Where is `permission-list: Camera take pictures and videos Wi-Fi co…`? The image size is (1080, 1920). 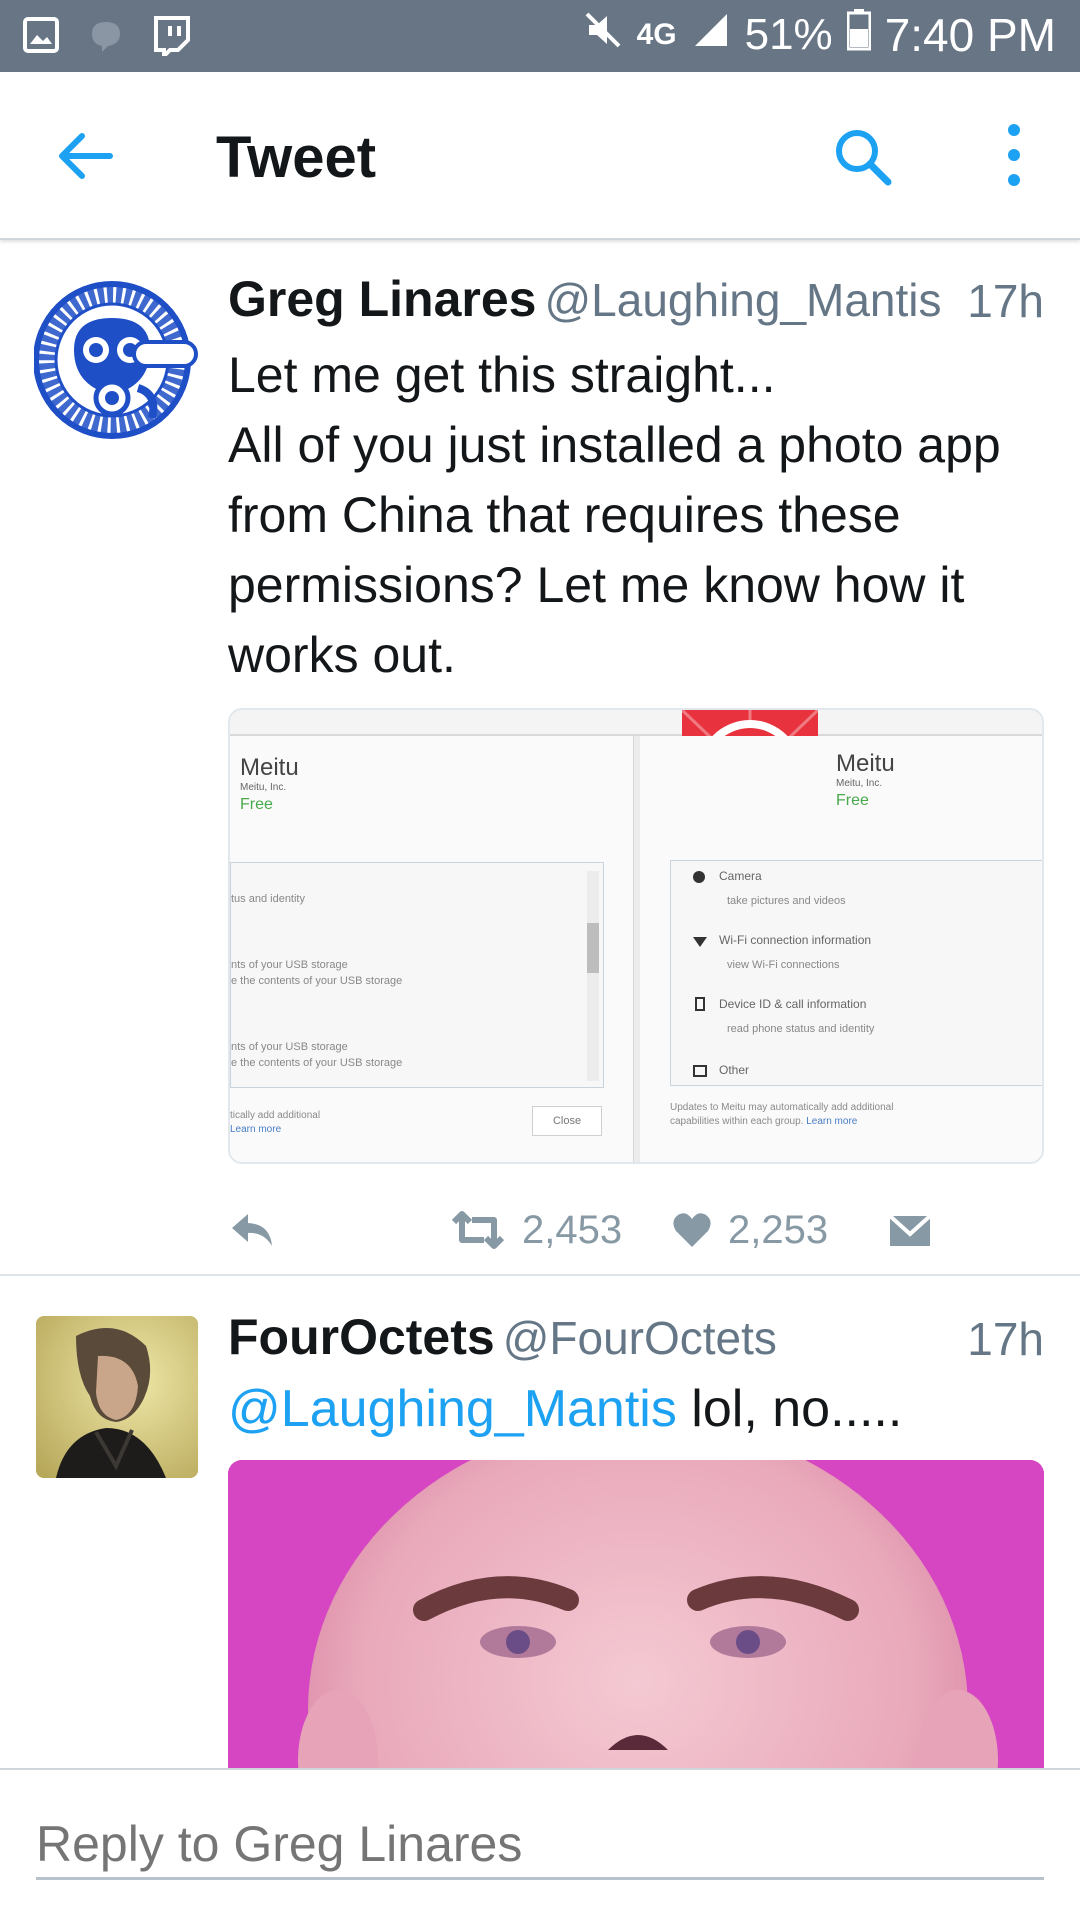 permission-list: Camera take pictures and videos Wi-Fi co… is located at coordinates (856, 973).